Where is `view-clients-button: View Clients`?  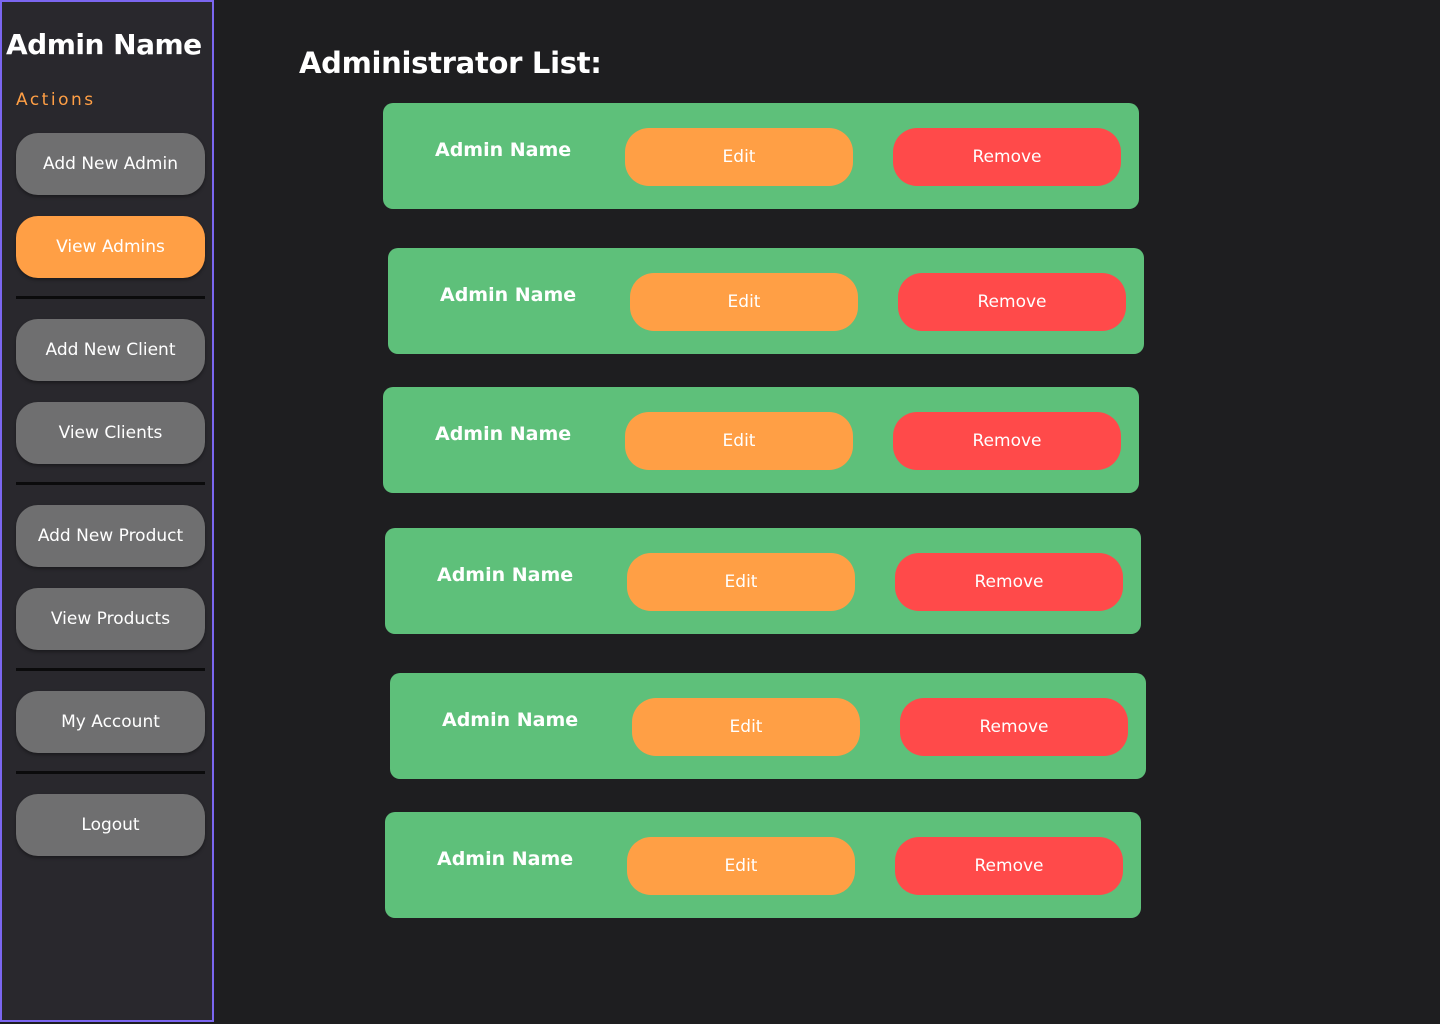 view-clients-button: View Clients is located at coordinates (110, 433).